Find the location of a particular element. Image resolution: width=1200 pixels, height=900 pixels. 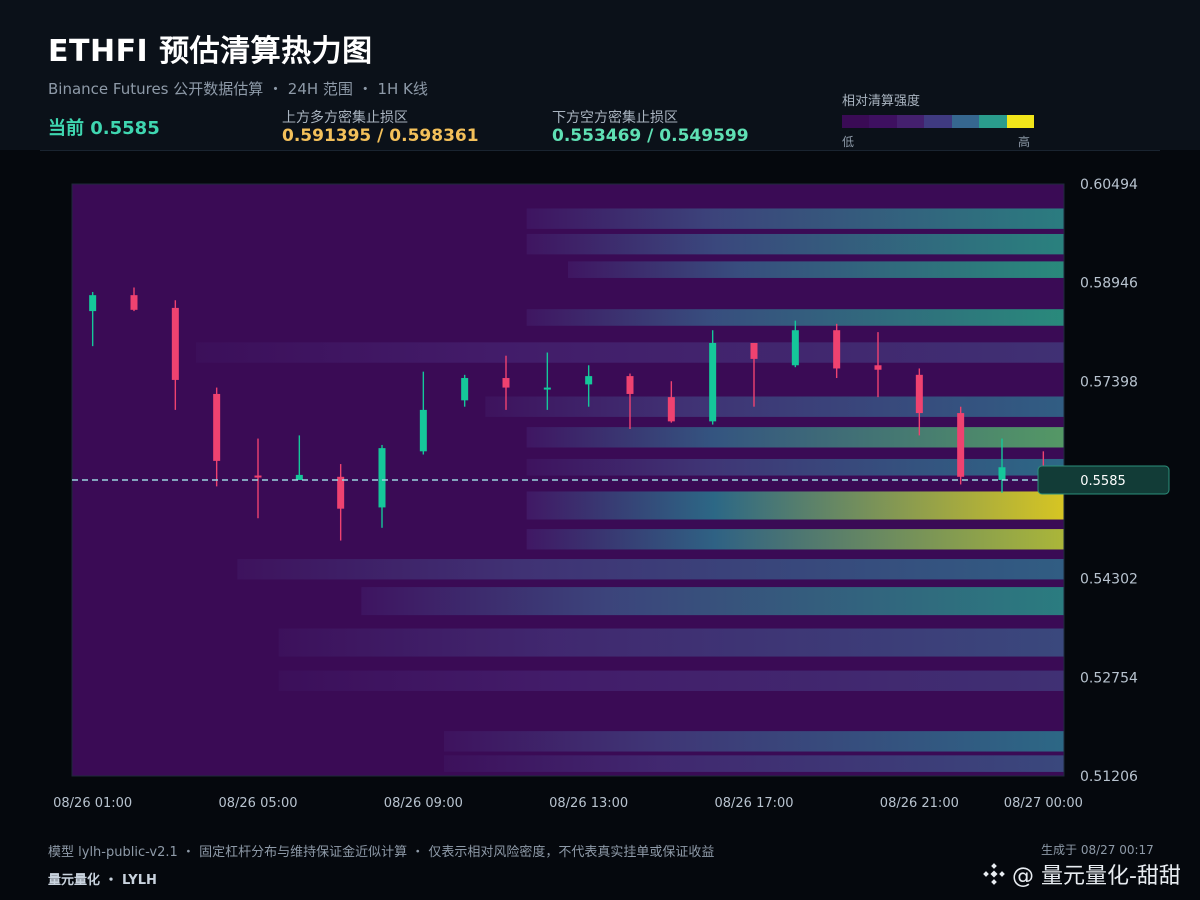

y-tick-label: 0.60494 is located at coordinates (1109, 185).